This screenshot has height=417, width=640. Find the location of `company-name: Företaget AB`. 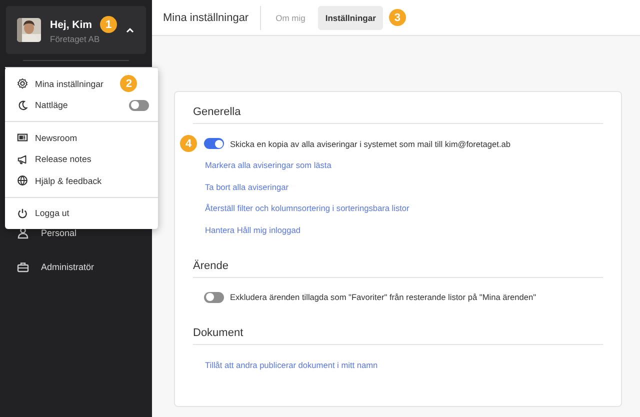

company-name: Företaget AB is located at coordinates (75, 39).